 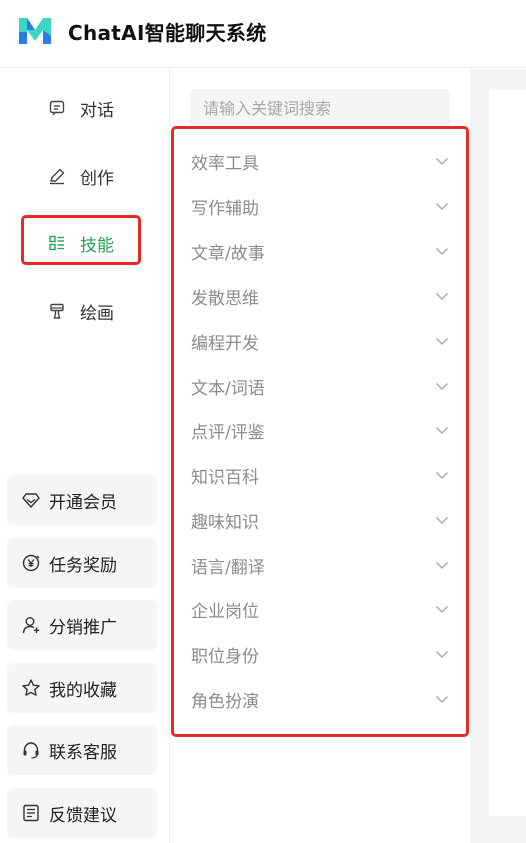 What do you see at coordinates (320, 206) in the screenshot?
I see `category-item: 写作辅助` at bounding box center [320, 206].